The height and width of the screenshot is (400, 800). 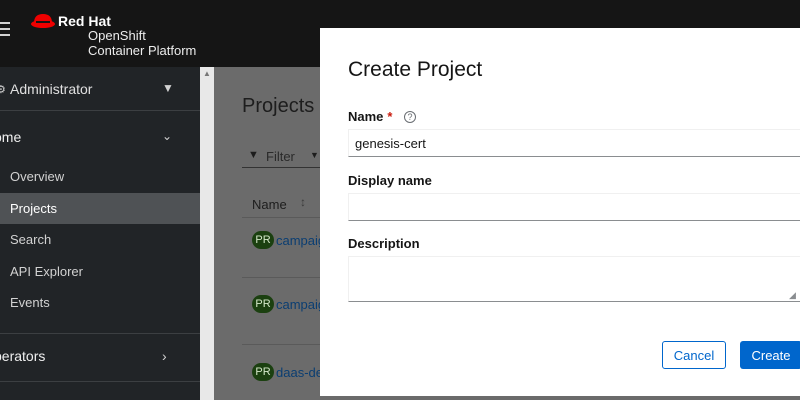 I want to click on perspective-label: Administrator, so click(x=51, y=89).